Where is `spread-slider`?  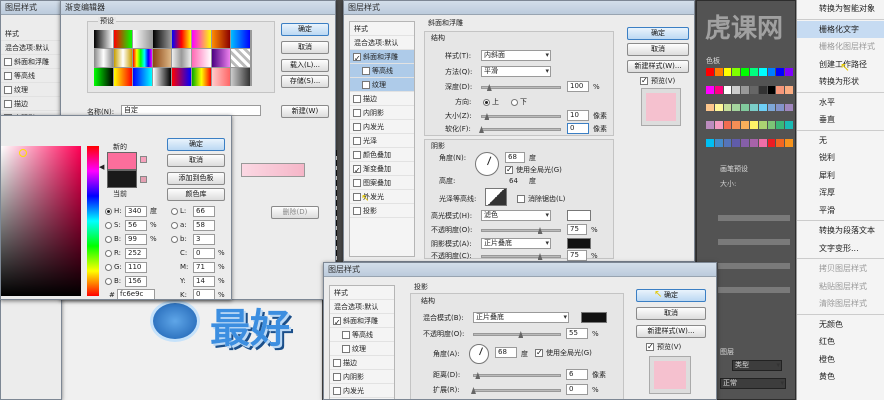 spread-slider is located at coordinates (516, 390).